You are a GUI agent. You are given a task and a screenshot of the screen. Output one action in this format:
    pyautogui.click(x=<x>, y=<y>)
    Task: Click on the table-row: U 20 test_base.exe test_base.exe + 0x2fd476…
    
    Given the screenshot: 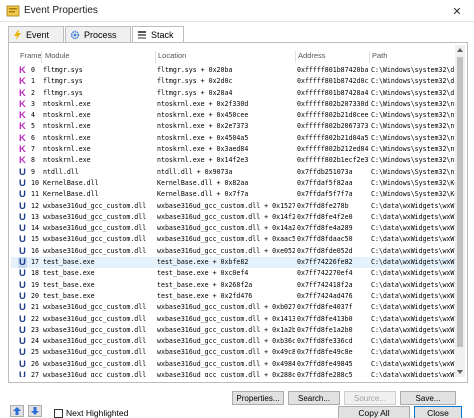 What is the action you would take?
    pyautogui.click(x=233, y=296)
    